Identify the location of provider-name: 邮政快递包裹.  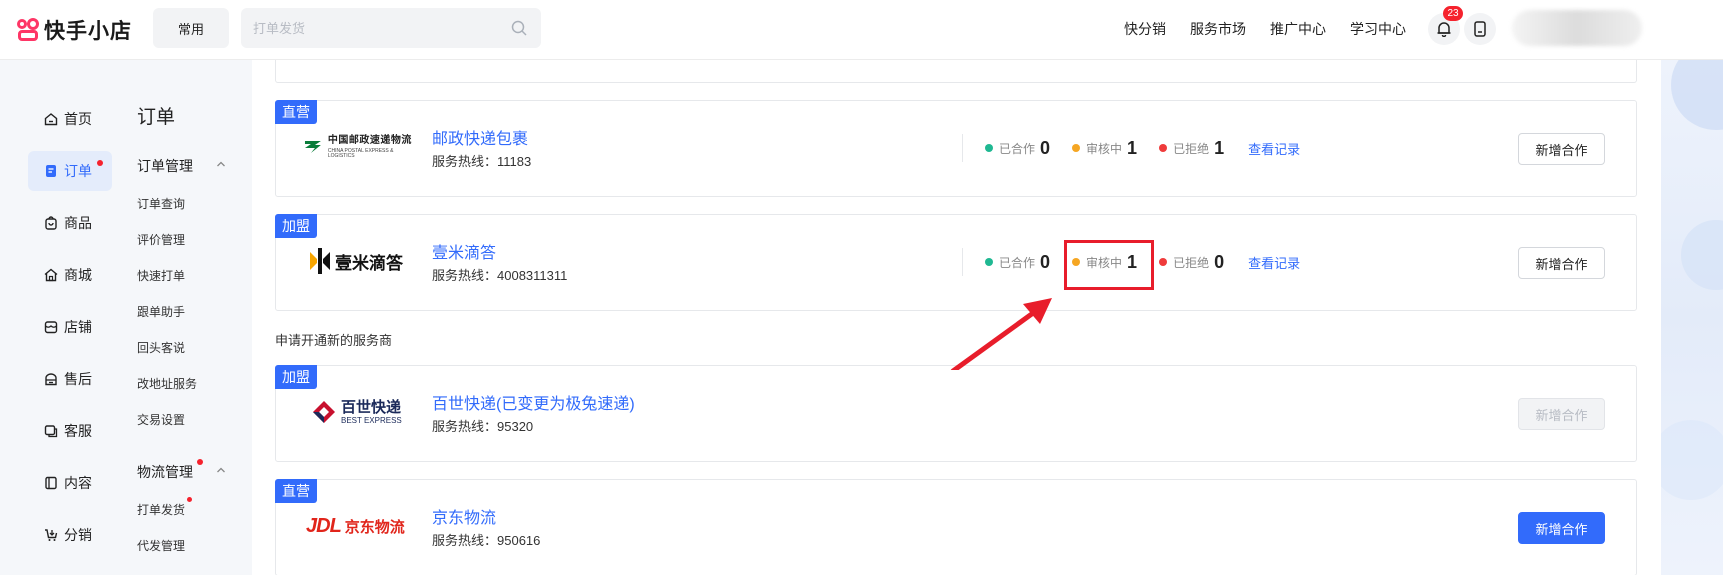
(480, 137).